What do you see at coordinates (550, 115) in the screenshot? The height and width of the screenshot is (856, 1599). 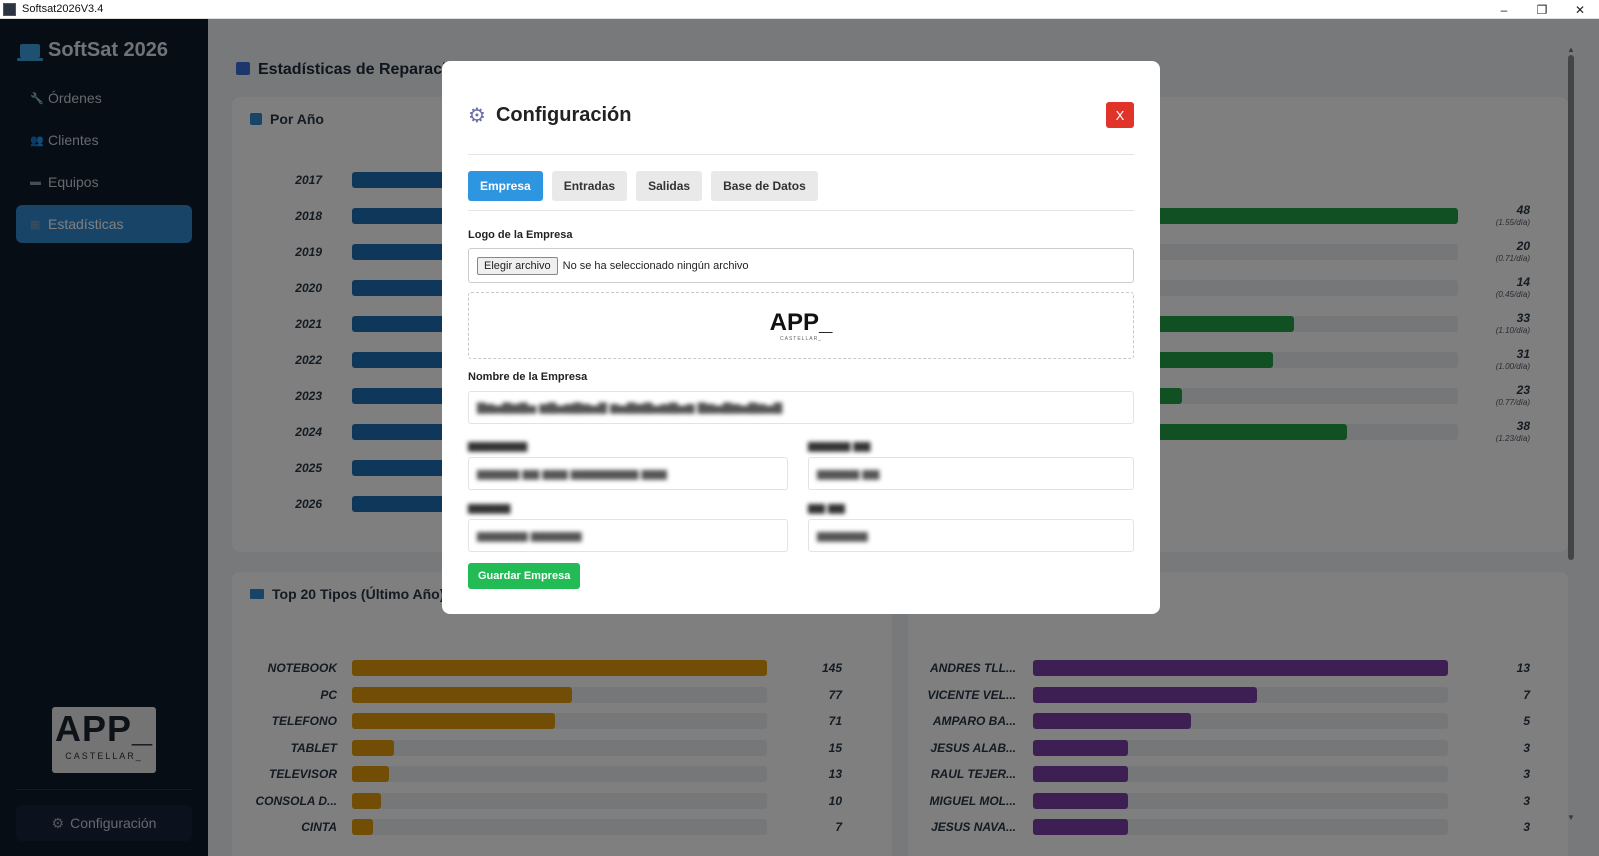 I see `modal-title: ⚙ Configuración` at bounding box center [550, 115].